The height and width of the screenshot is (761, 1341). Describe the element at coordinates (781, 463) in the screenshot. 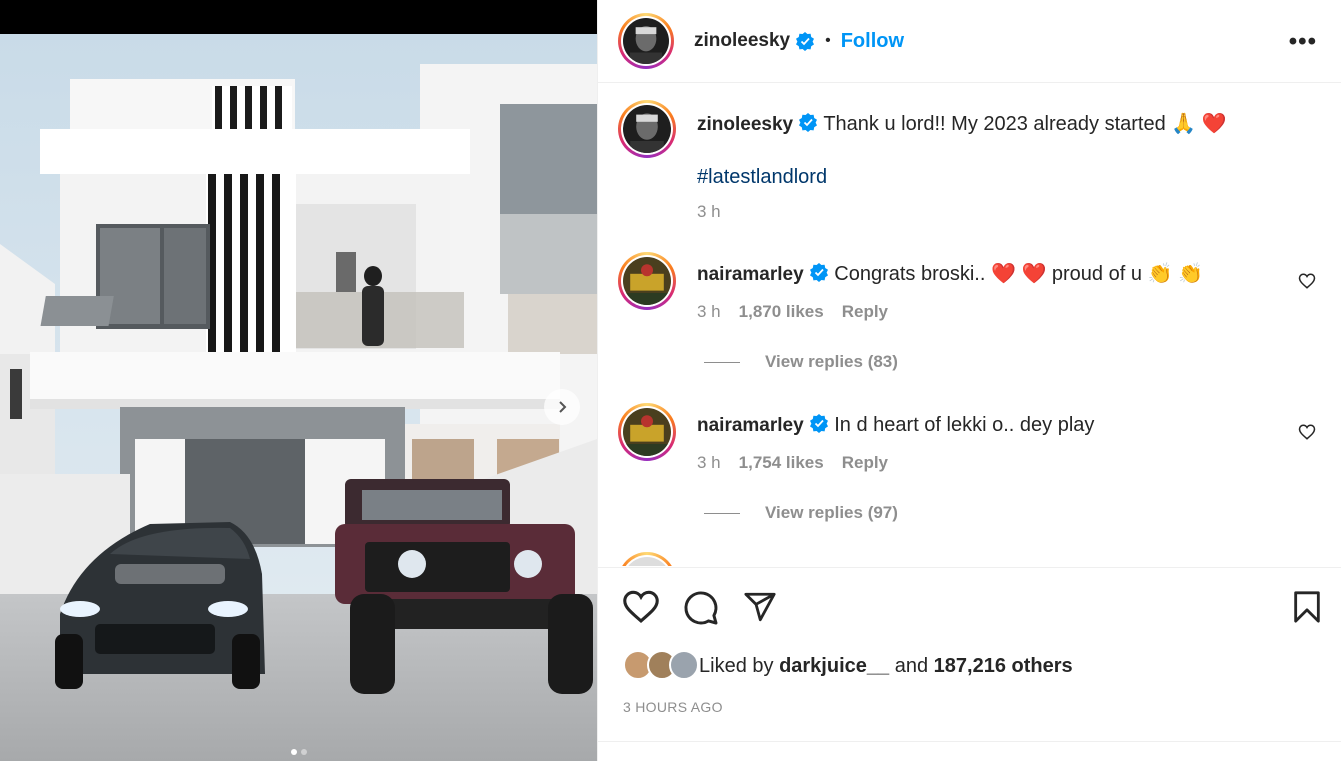

I see `comment-likes: 1,754 likes` at that location.